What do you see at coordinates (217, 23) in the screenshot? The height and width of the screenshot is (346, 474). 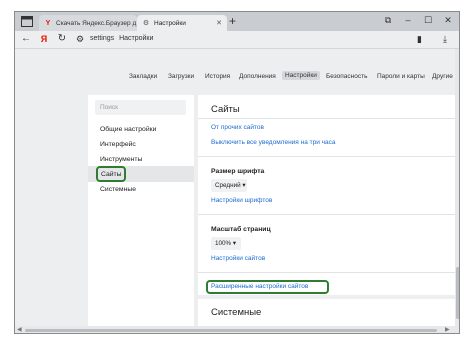 I see `close-icon: ✕` at bounding box center [217, 23].